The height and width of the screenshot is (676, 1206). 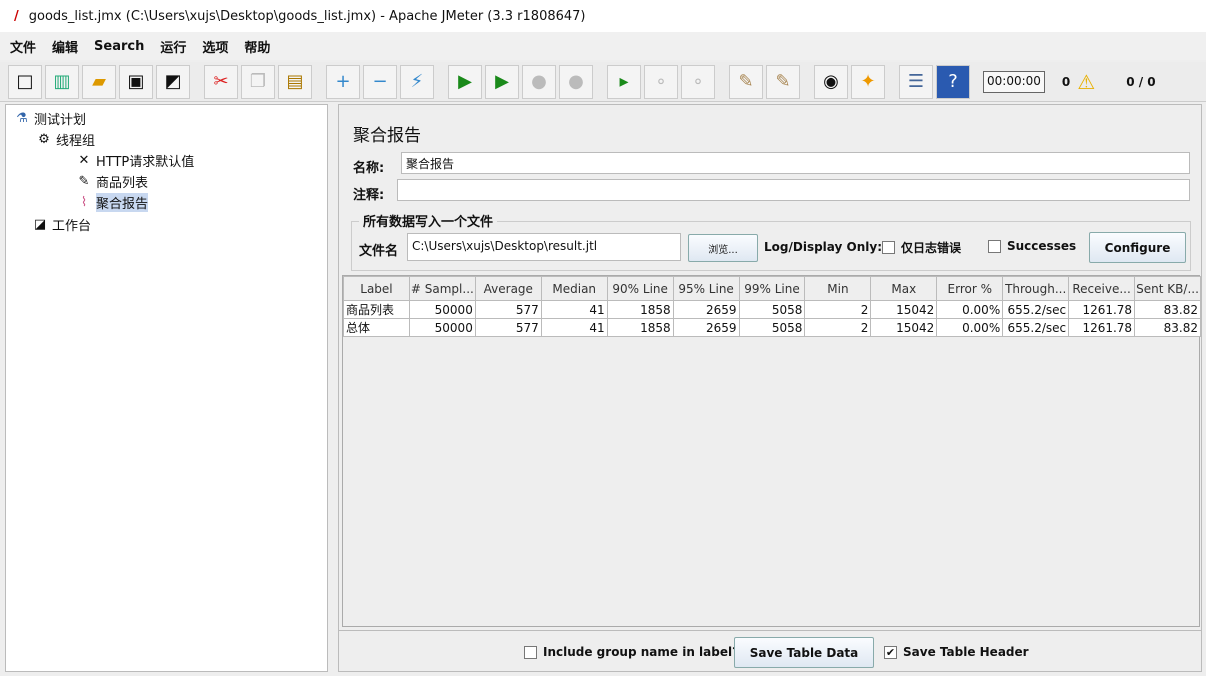 What do you see at coordinates (135, 160) in the screenshot?
I see `tree-node-http-defaults: ✕ HTTP请求默认值` at bounding box center [135, 160].